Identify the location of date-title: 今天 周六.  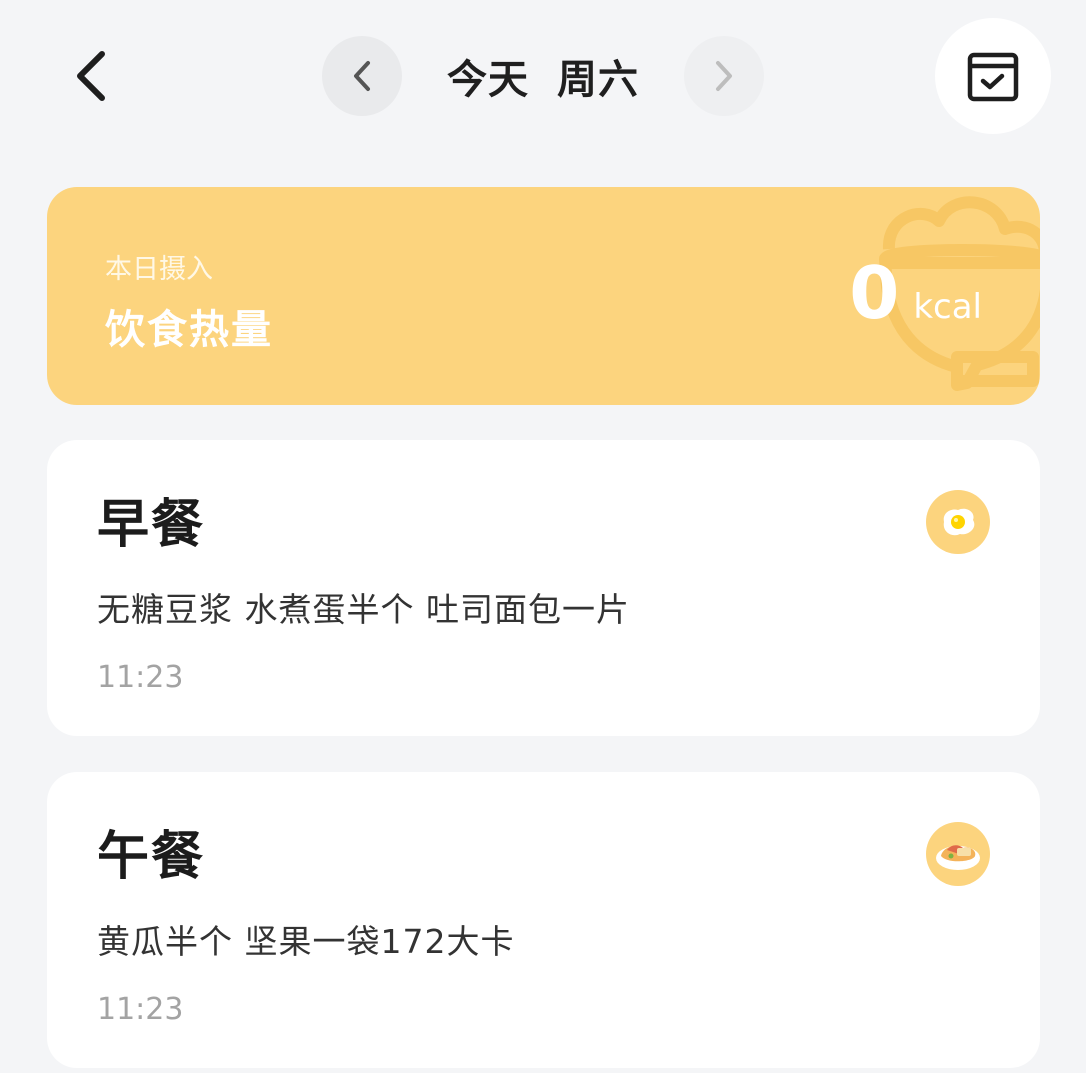
(543, 76).